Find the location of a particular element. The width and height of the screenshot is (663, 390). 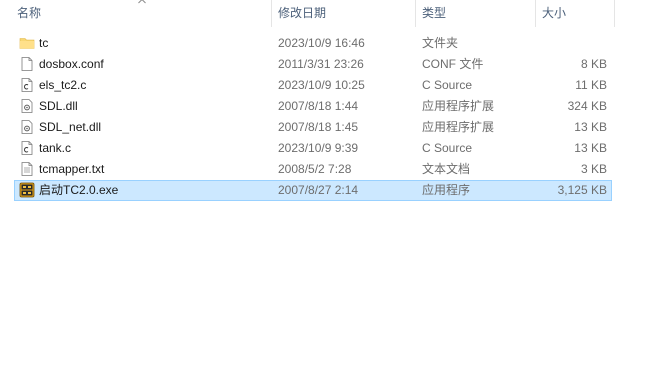

file-row-selected: 启动TC2.0.exe 2007/8/27 2:14 应用程序 3,125 KB is located at coordinates (313, 190).